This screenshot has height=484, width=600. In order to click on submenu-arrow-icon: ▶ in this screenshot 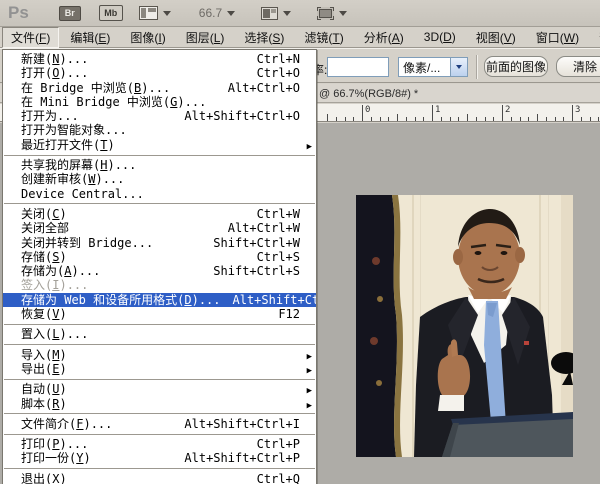, I will do `click(309, 405)`.